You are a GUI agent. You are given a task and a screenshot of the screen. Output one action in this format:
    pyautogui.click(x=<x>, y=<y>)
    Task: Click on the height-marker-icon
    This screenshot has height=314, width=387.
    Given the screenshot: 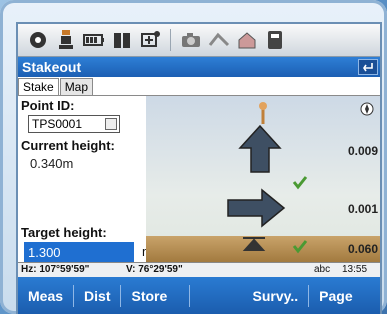 What is the action you would take?
    pyautogui.click(x=254, y=244)
    